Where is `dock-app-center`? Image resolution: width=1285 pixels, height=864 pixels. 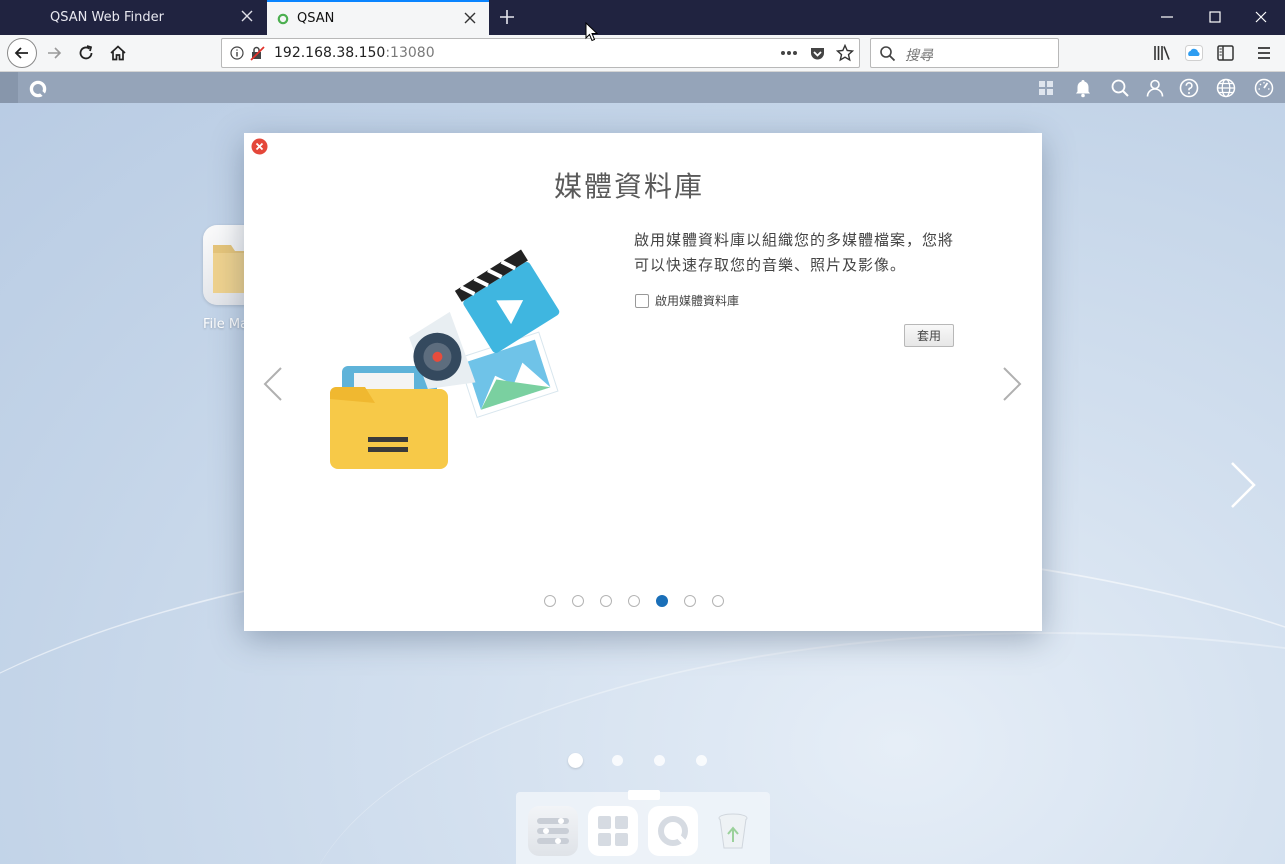 dock-app-center is located at coordinates (613, 831).